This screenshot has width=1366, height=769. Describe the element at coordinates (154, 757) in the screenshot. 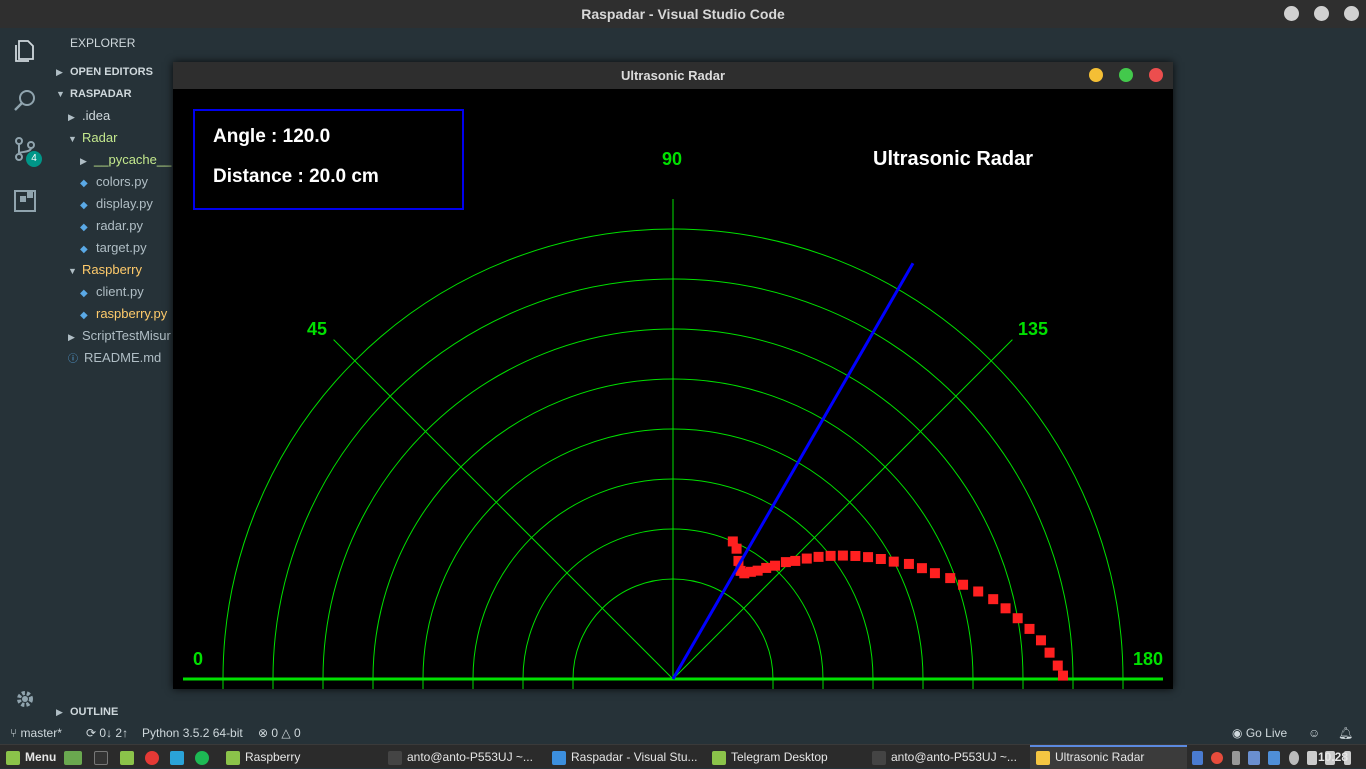

I see `chrome-launcher-icon` at that location.